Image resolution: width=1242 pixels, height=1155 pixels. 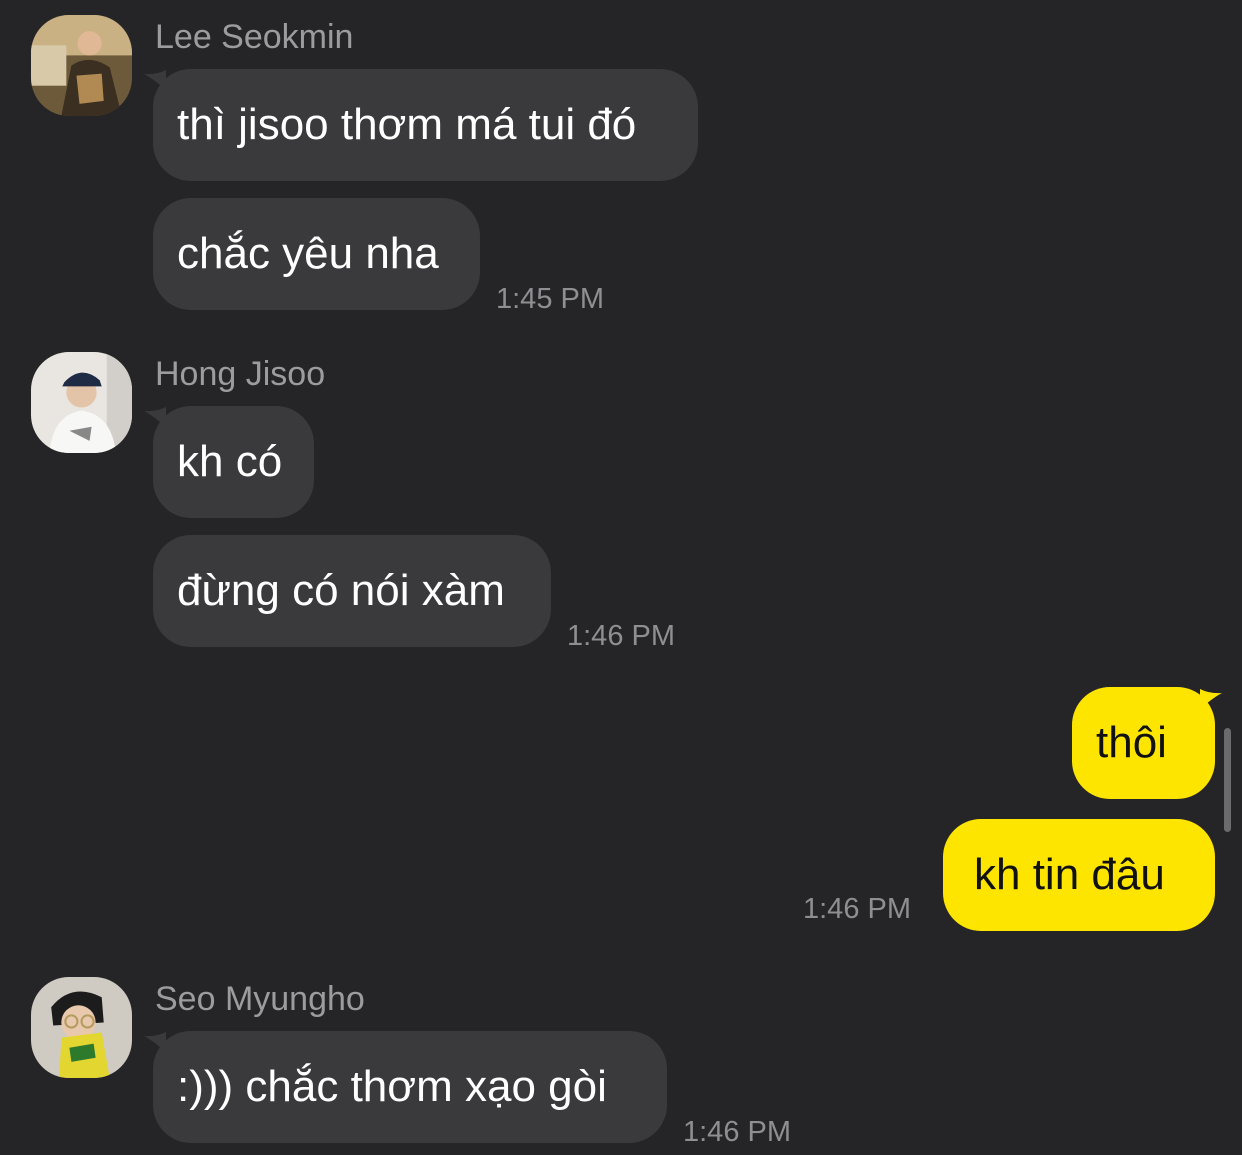 I want to click on avatar-hong-jisoo, so click(x=81, y=402).